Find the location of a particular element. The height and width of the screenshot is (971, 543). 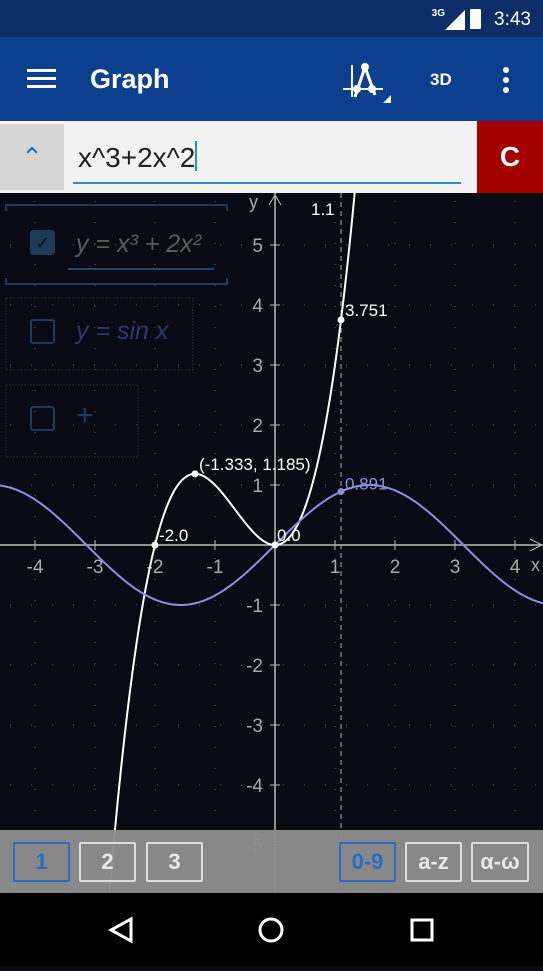

x-tick-label: 1 is located at coordinates (335, 567).